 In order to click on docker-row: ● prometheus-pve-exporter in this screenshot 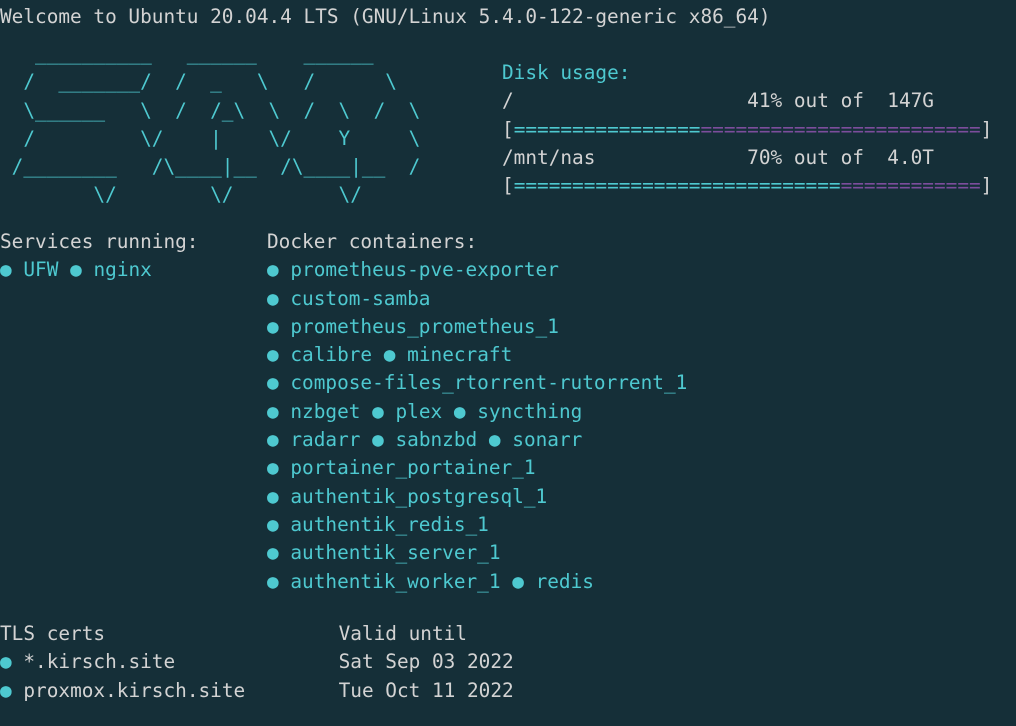, I will do `click(477, 270)`.